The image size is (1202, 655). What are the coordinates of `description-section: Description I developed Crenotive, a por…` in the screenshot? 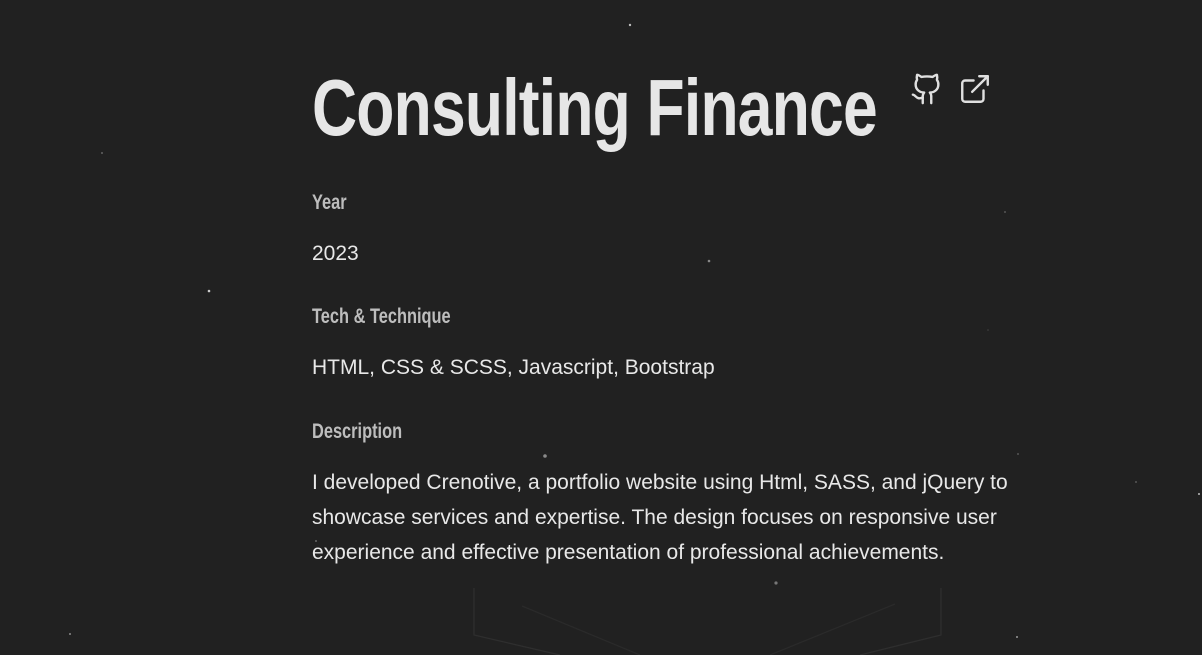 It's located at (692, 494).